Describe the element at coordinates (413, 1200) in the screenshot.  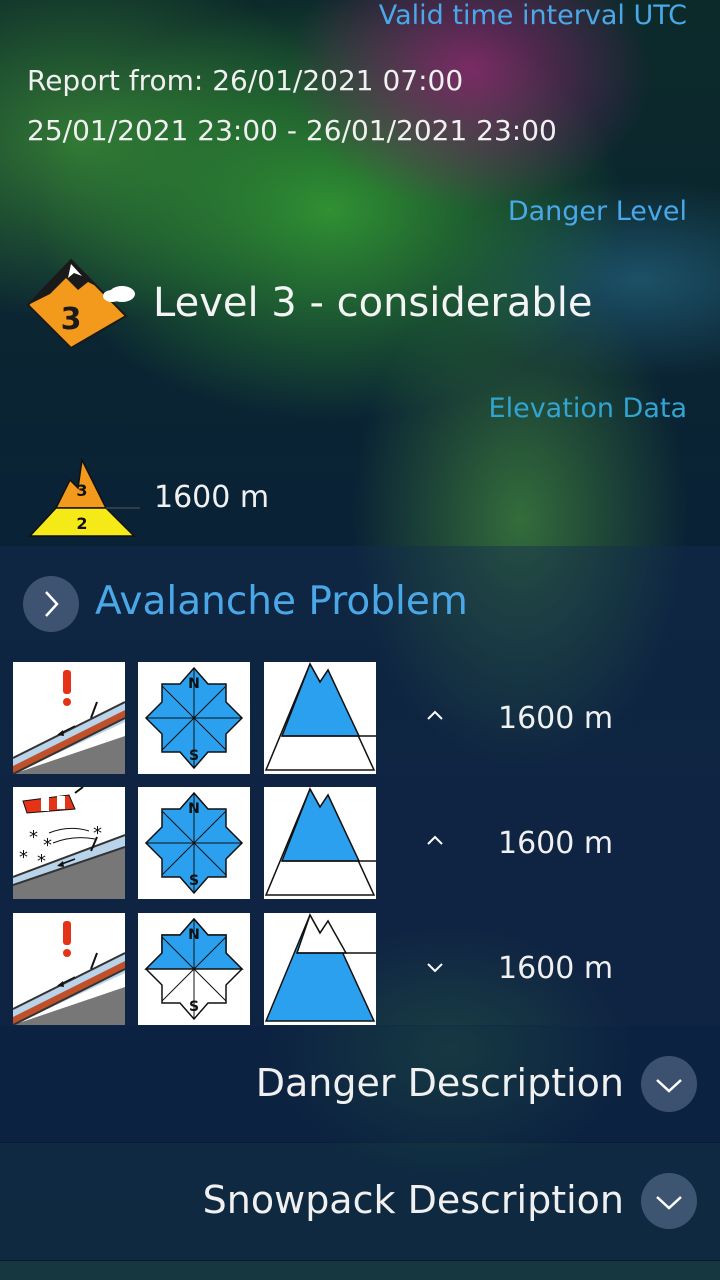
I see `snowpack-description-title: Snowpack Description` at that location.